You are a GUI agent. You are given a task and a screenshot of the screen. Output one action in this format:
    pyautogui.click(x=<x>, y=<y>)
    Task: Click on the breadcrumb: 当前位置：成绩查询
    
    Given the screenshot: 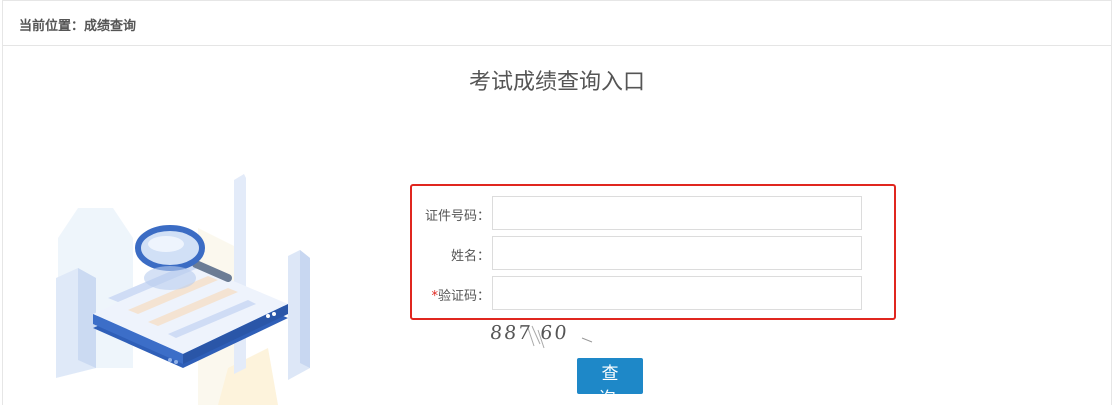 What is the action you would take?
    pyautogui.click(x=78, y=26)
    